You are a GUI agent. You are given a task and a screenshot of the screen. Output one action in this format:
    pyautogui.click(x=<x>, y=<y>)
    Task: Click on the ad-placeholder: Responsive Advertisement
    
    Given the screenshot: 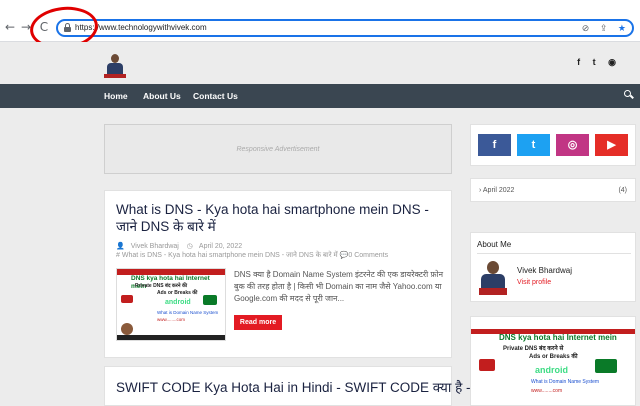 What is the action you would take?
    pyautogui.click(x=278, y=149)
    